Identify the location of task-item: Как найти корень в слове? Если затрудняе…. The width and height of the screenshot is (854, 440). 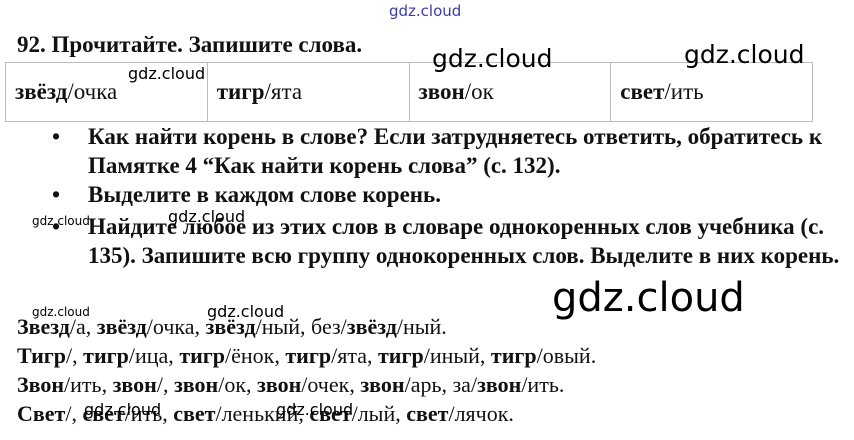
(452, 151).